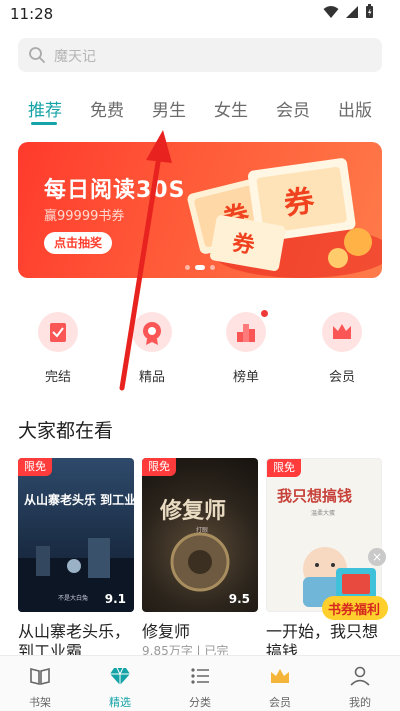 The image size is (400, 711). I want to click on status-icons, so click(348, 11).